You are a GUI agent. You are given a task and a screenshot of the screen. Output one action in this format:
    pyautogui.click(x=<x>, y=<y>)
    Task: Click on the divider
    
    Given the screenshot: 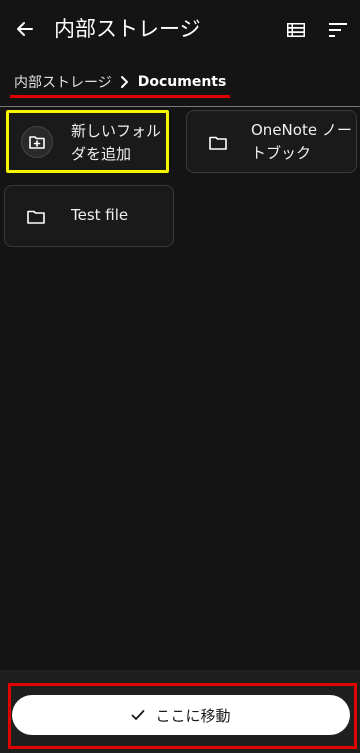 What is the action you would take?
    pyautogui.click(x=180, y=106)
    